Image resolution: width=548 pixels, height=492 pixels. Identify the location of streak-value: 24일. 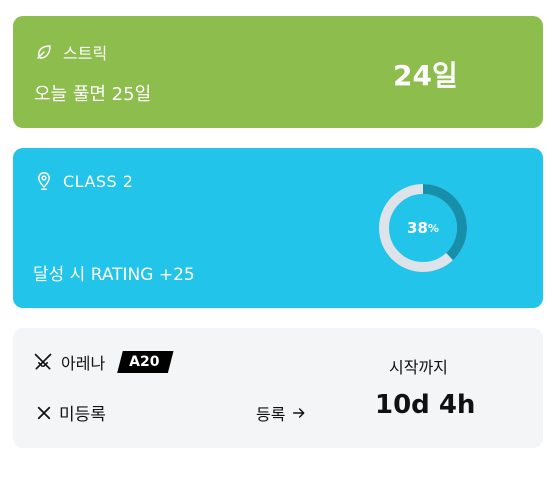
(425, 75).